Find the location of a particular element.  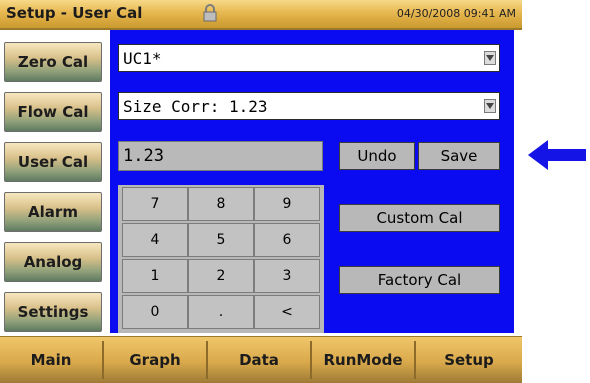

key-label: 5 is located at coordinates (221, 240).